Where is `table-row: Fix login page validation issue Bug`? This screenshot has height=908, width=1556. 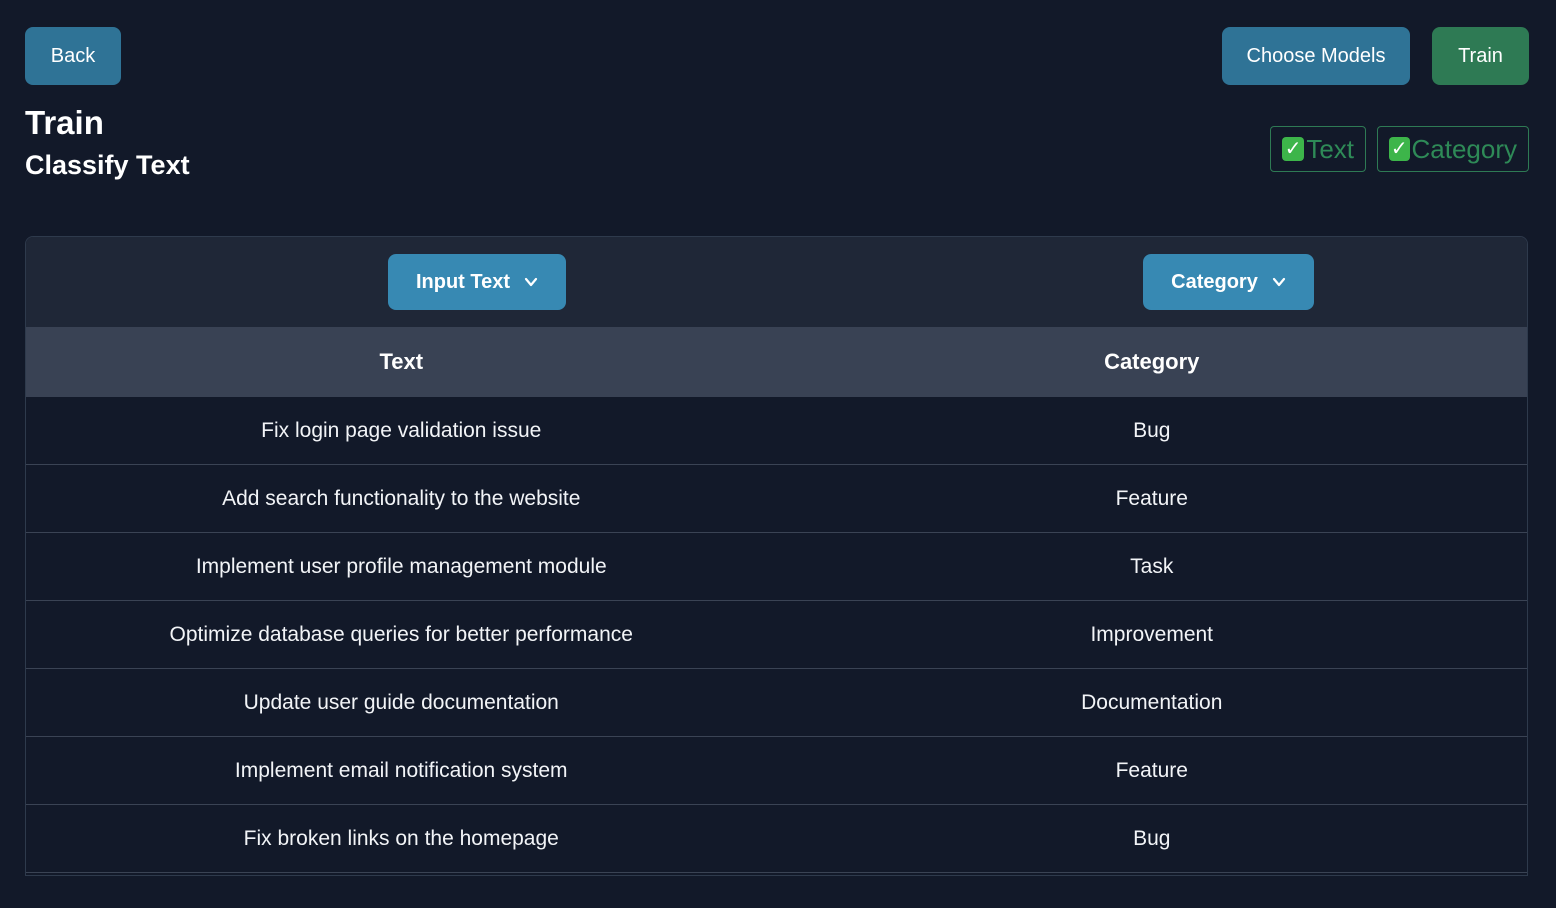 table-row: Fix login page validation issue Bug is located at coordinates (776, 431).